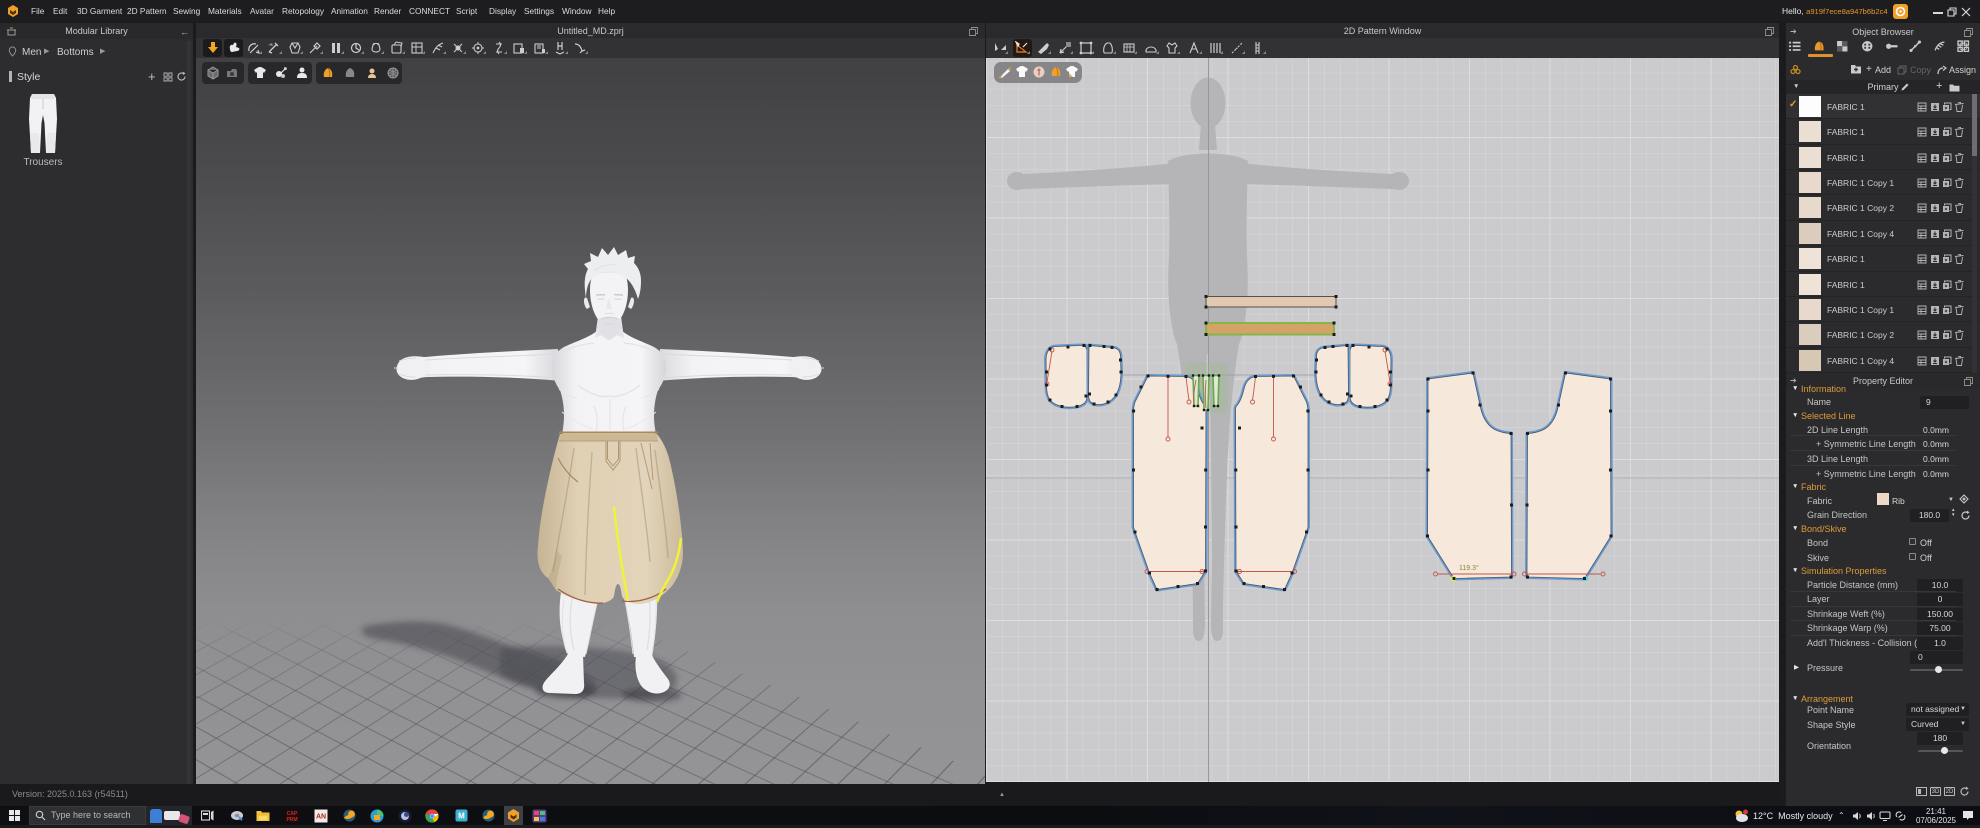  Describe the element at coordinates (321, 817) in the screenshot. I see `svg-text: AN` at that location.